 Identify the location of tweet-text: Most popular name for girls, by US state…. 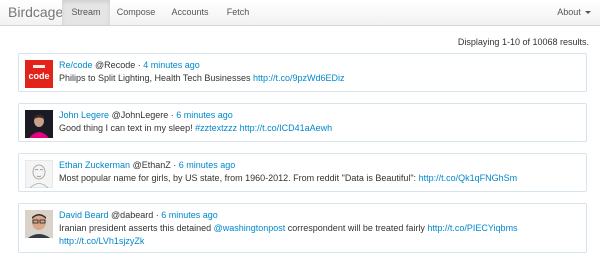
(318, 178).